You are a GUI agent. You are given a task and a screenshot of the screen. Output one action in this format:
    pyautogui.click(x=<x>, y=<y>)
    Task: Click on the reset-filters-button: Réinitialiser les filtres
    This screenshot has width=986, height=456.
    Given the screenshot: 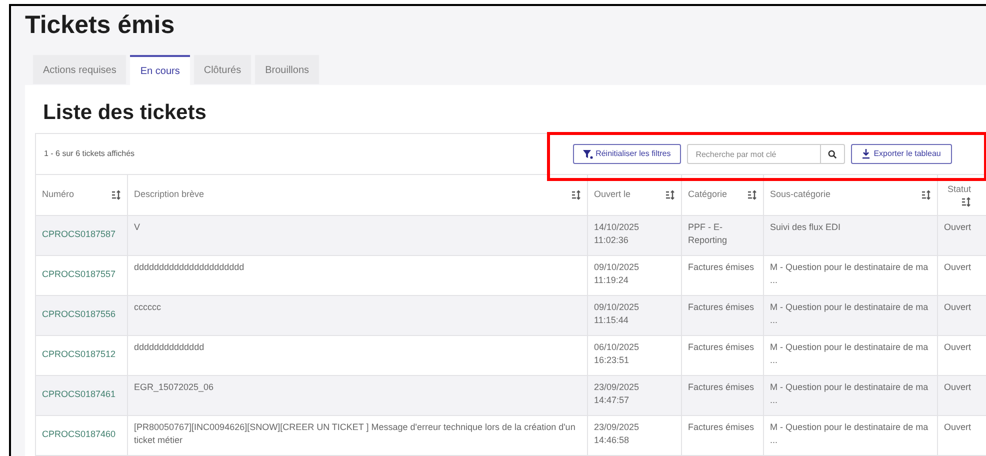 What is the action you would take?
    pyautogui.click(x=626, y=154)
    